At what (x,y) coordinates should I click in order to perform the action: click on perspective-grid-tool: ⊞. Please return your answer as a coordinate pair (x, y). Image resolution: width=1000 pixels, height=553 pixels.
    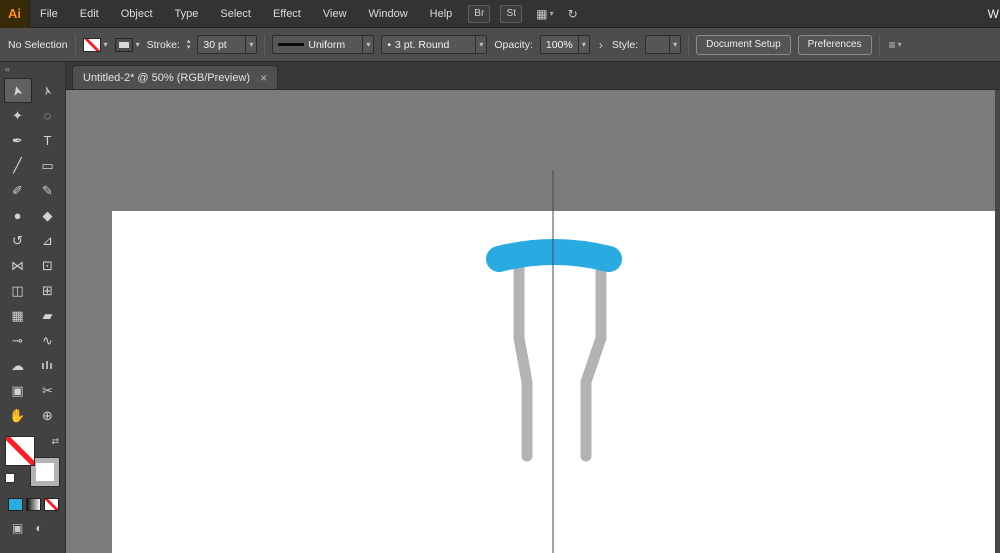
    Looking at the image, I should click on (48, 290).